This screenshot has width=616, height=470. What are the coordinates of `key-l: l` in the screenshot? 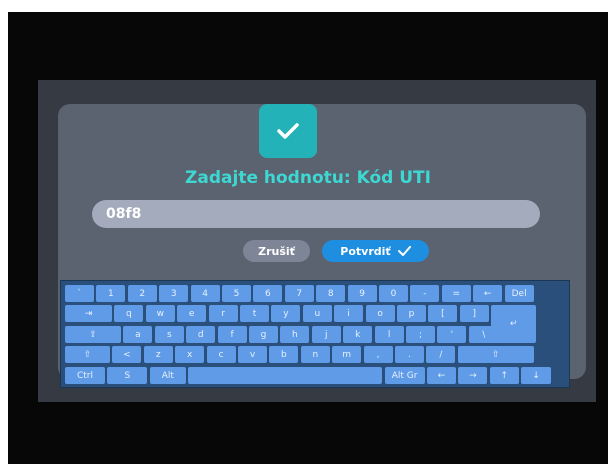 It's located at (389, 334).